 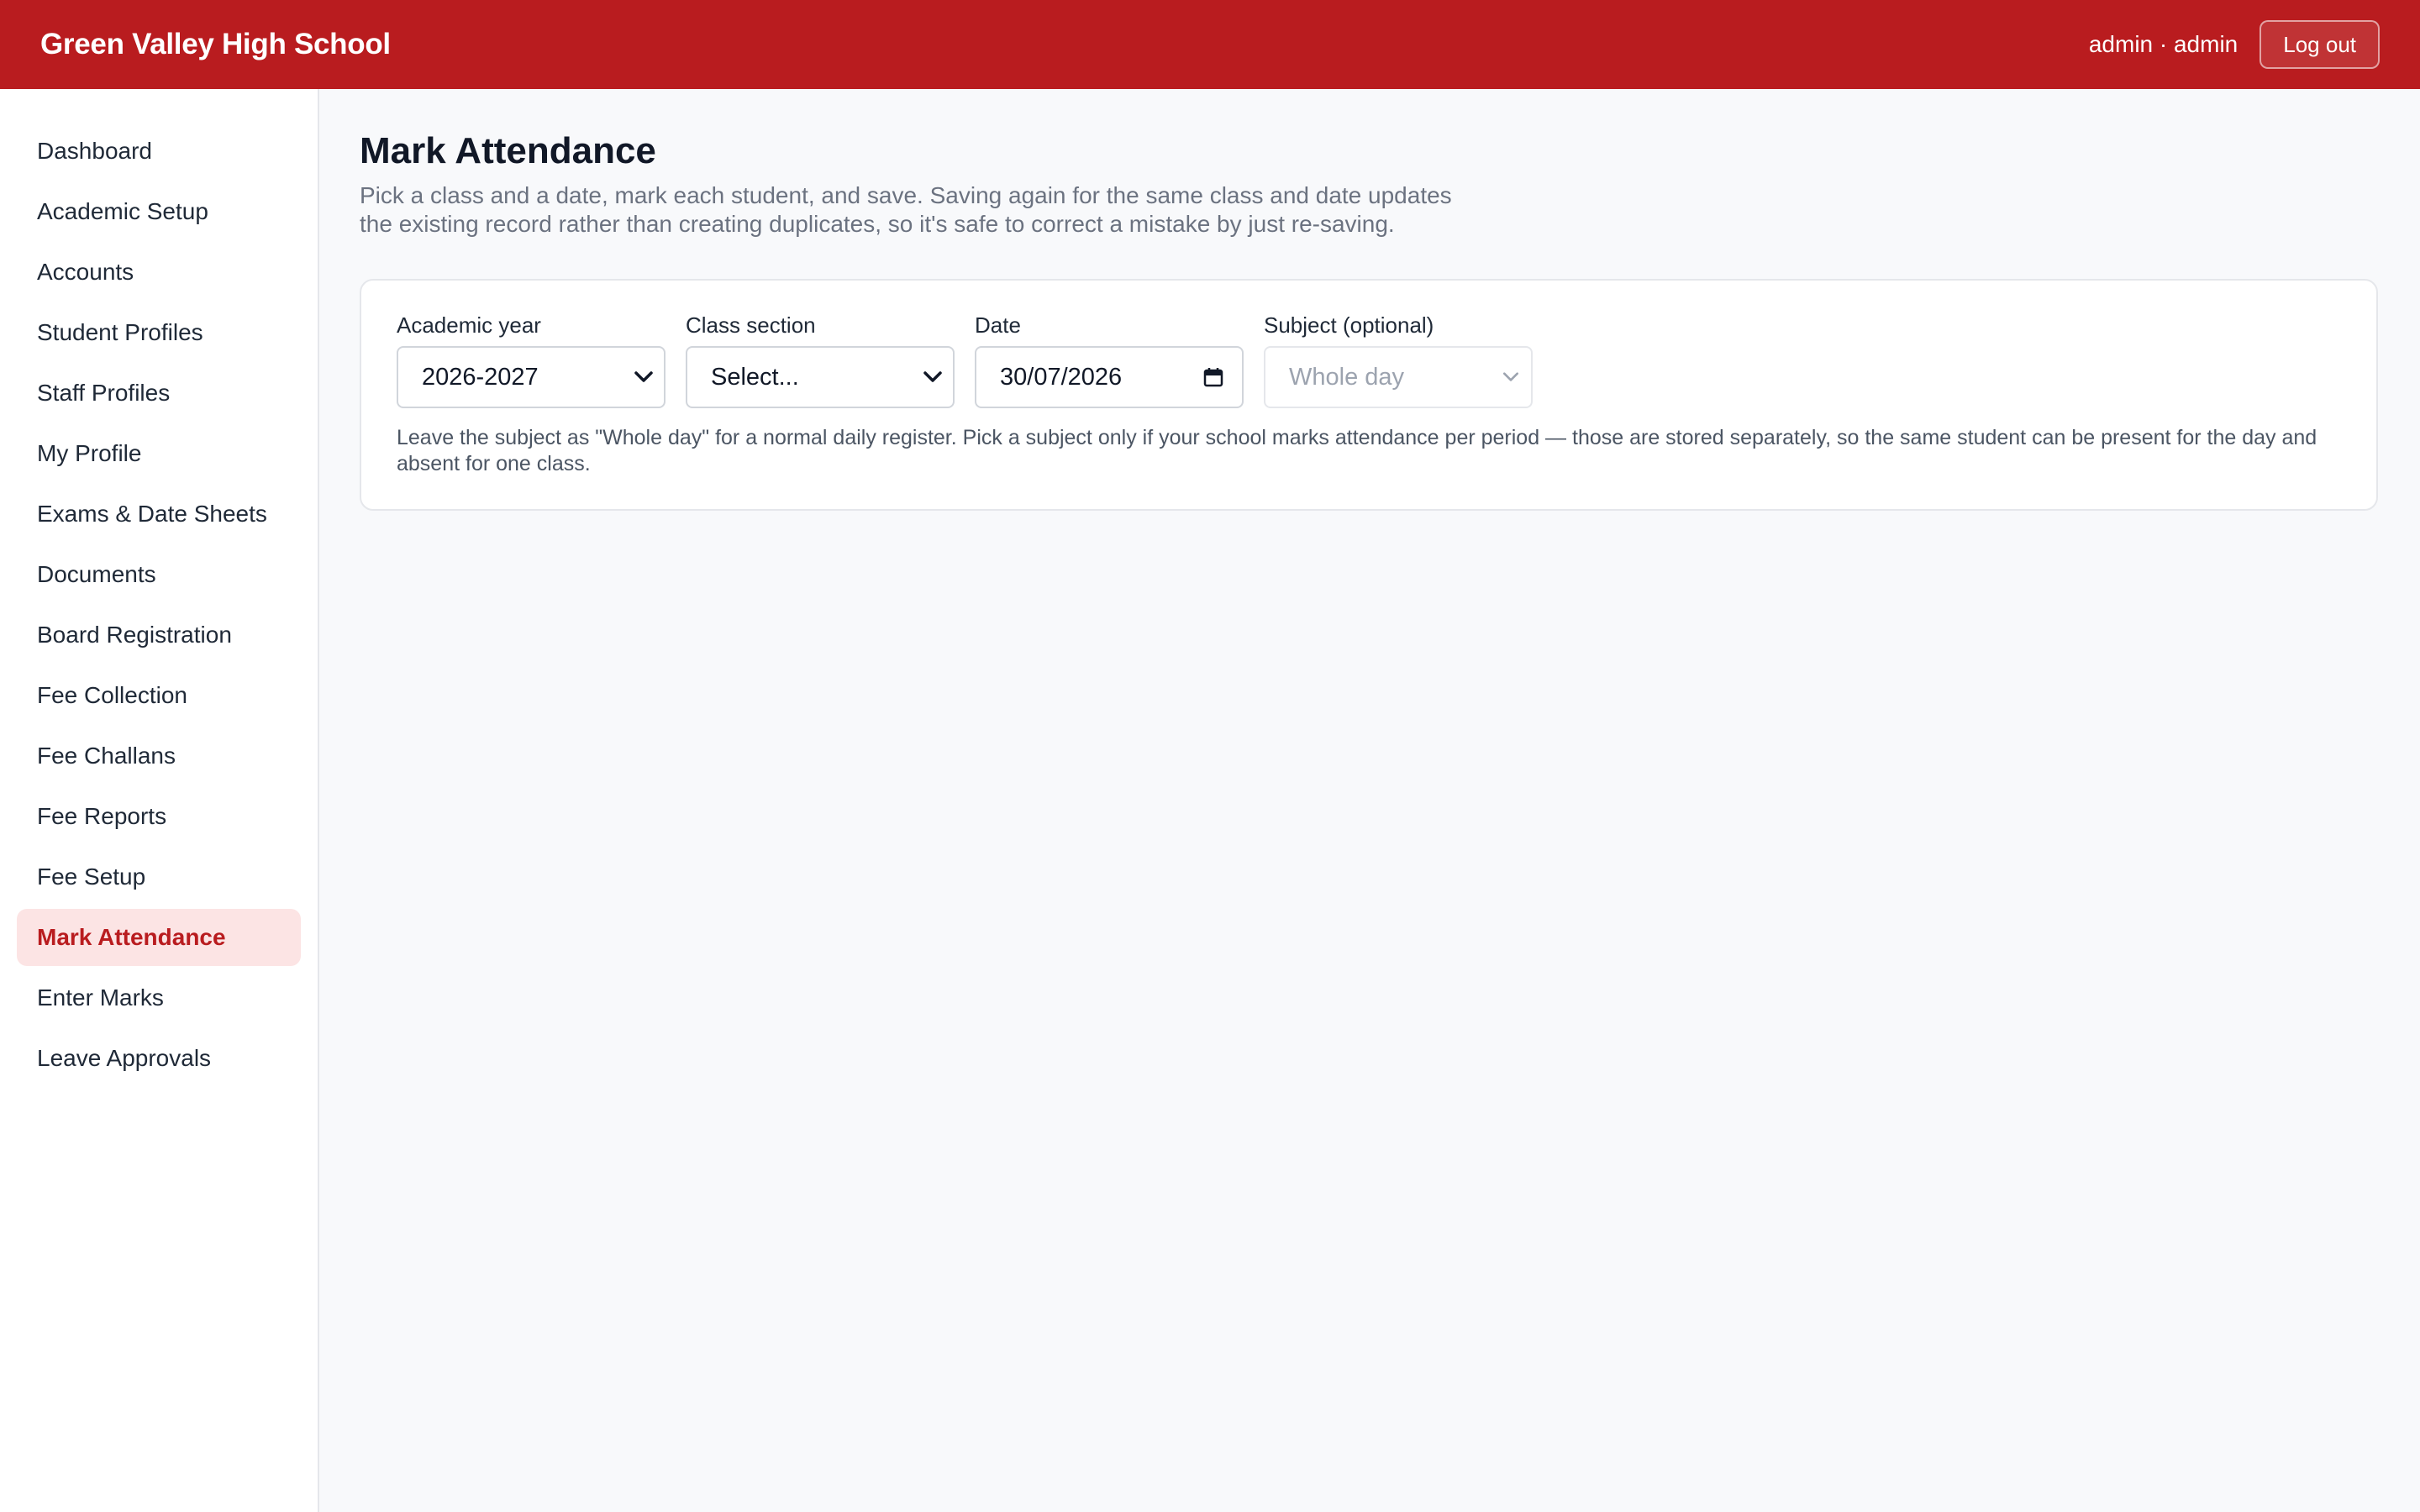 What do you see at coordinates (159, 877) in the screenshot?
I see `sidebar-item-fee-setup: Fee Setup` at bounding box center [159, 877].